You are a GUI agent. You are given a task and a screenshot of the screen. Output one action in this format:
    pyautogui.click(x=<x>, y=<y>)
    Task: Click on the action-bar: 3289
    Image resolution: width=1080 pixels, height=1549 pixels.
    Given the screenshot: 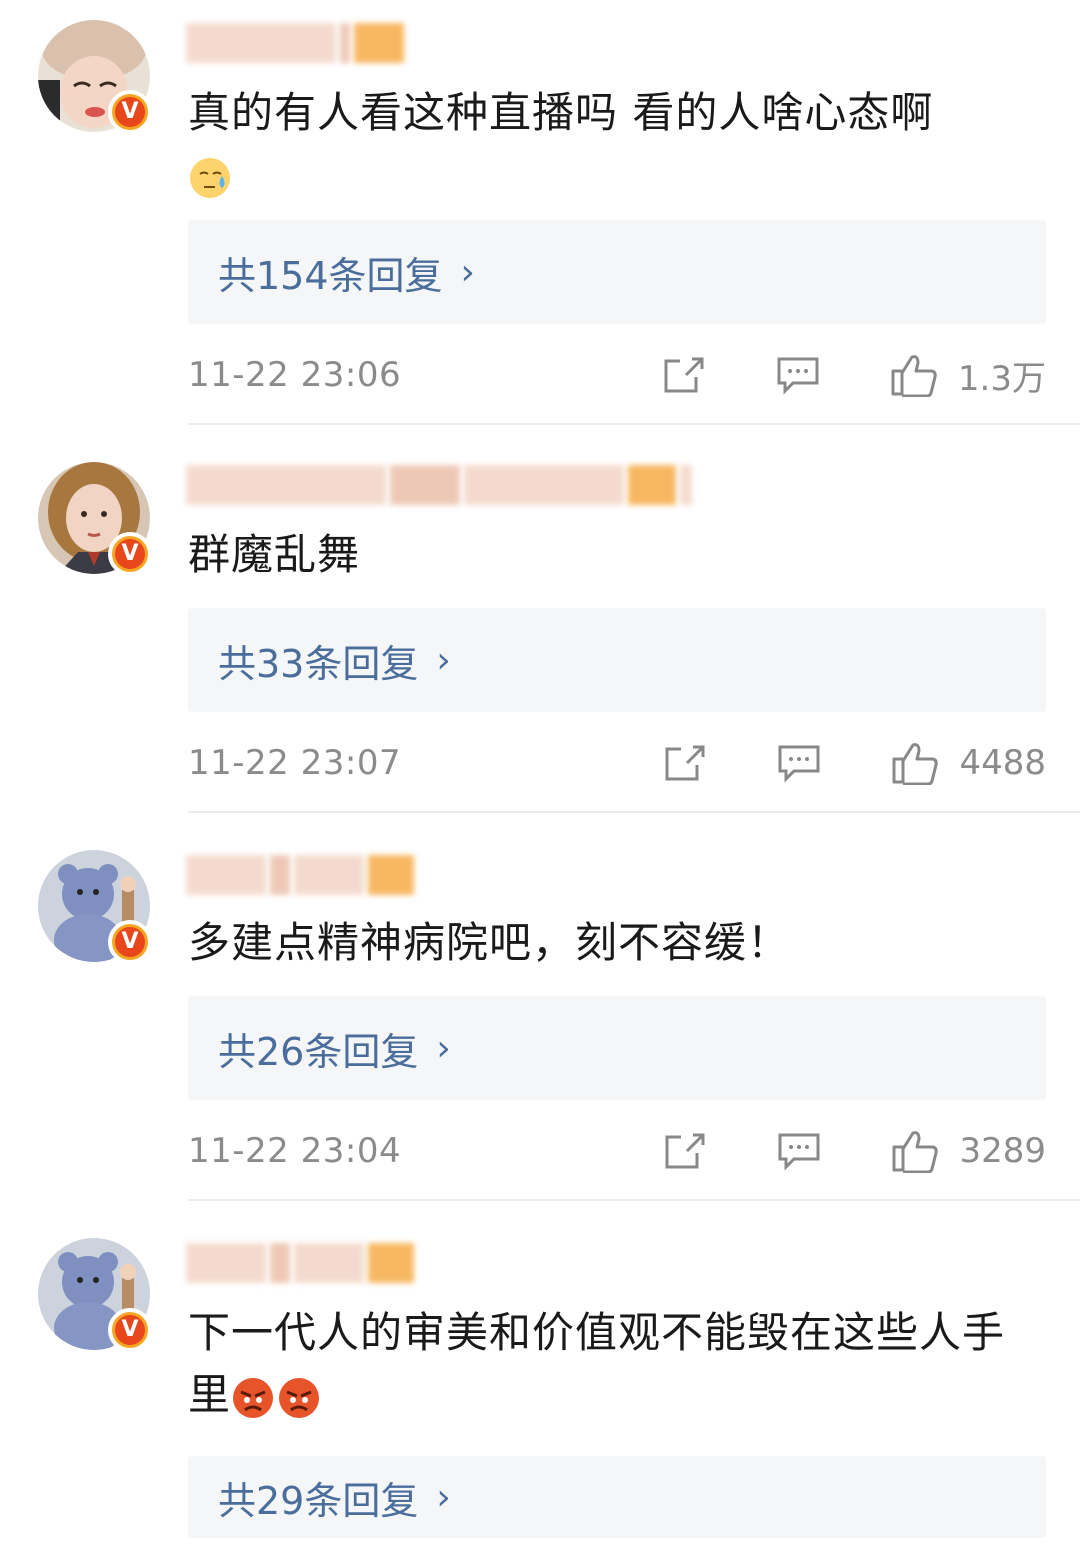 What is the action you would take?
    pyautogui.click(x=854, y=1151)
    